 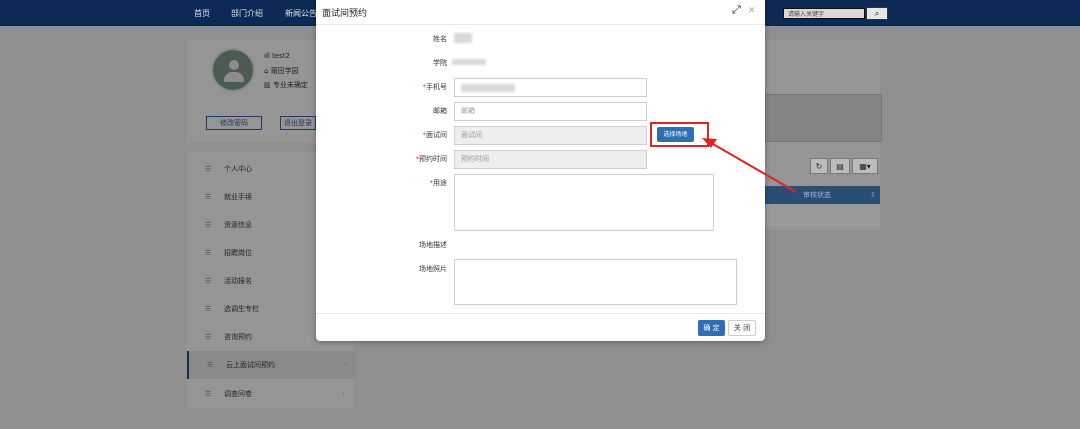 I want to click on time-field: 预约时间, so click(x=550, y=159).